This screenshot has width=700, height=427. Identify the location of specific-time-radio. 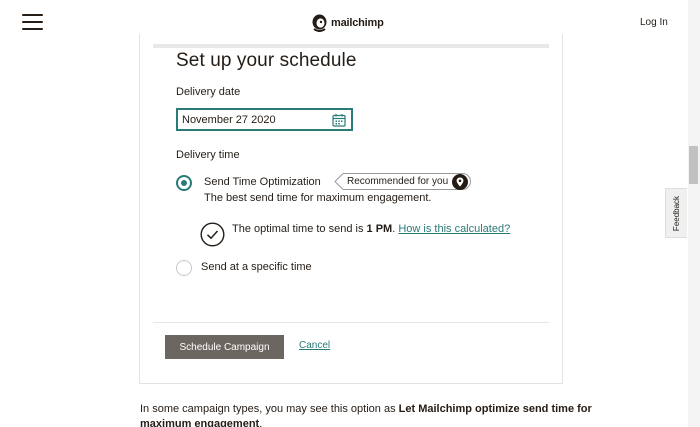
(184, 268).